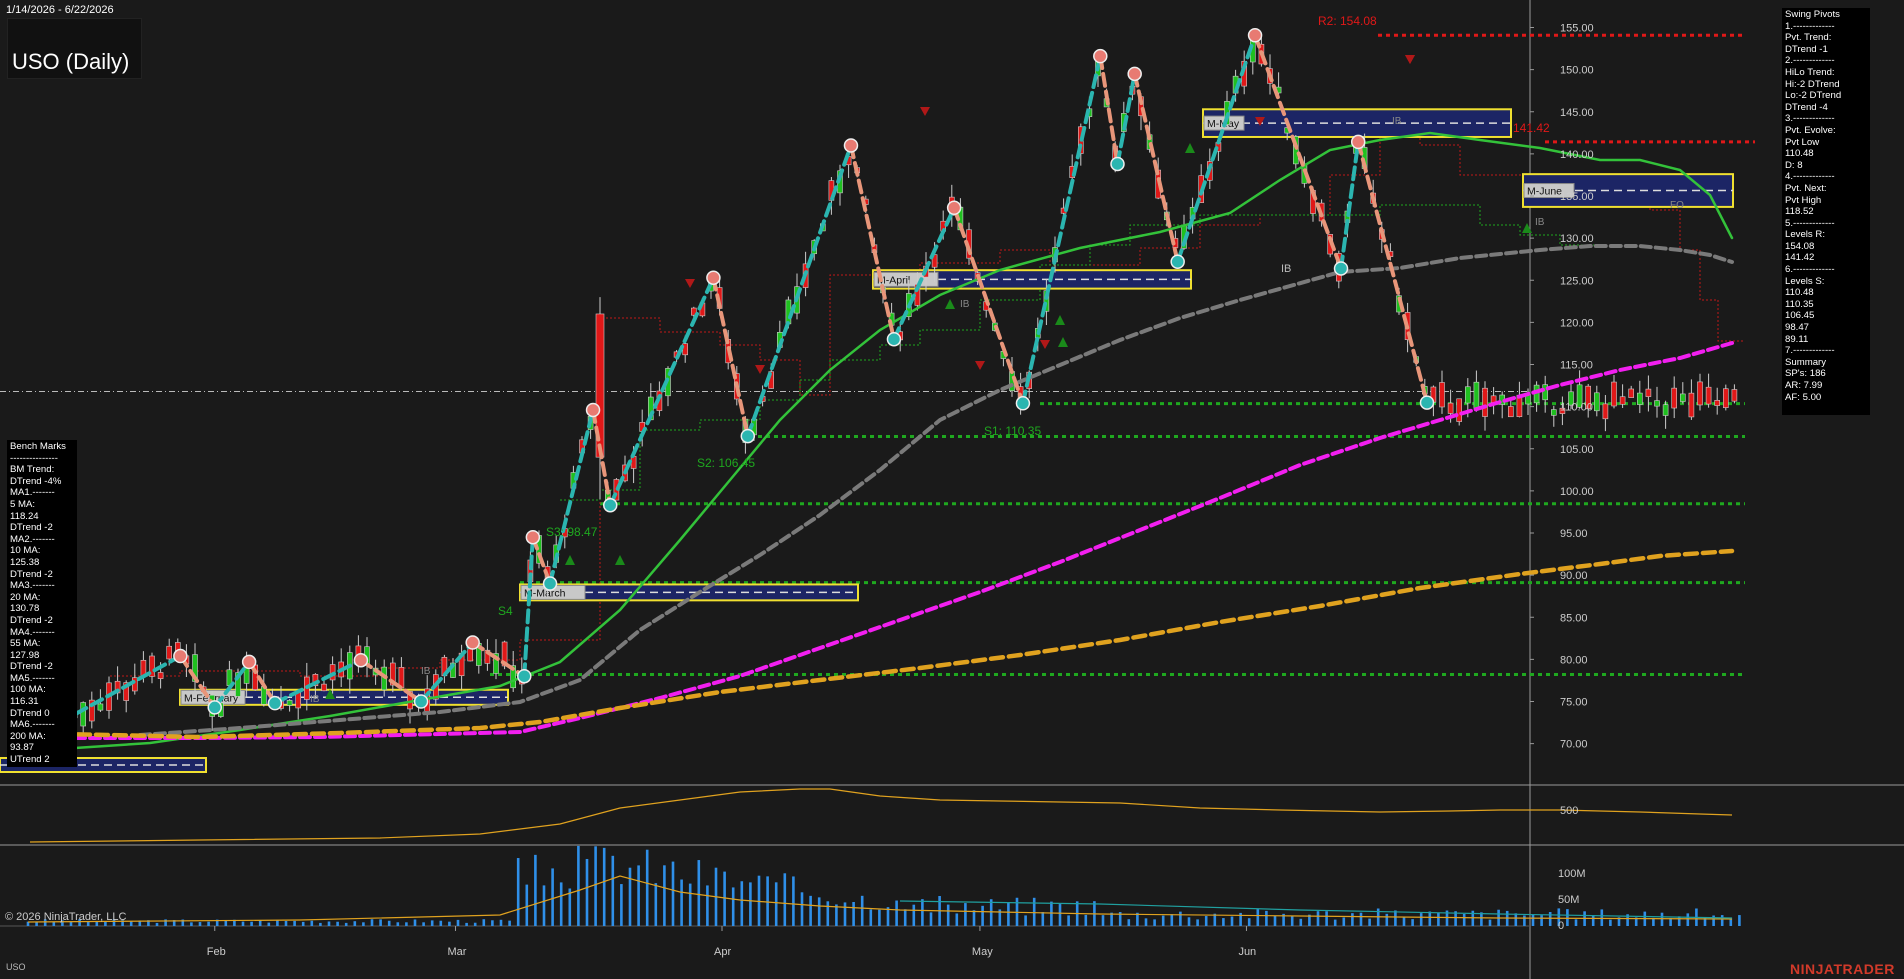 This screenshot has height=979, width=1904. What do you see at coordinates (1842, 969) in the screenshot?
I see `brand-logo: NINJATRADER` at bounding box center [1842, 969].